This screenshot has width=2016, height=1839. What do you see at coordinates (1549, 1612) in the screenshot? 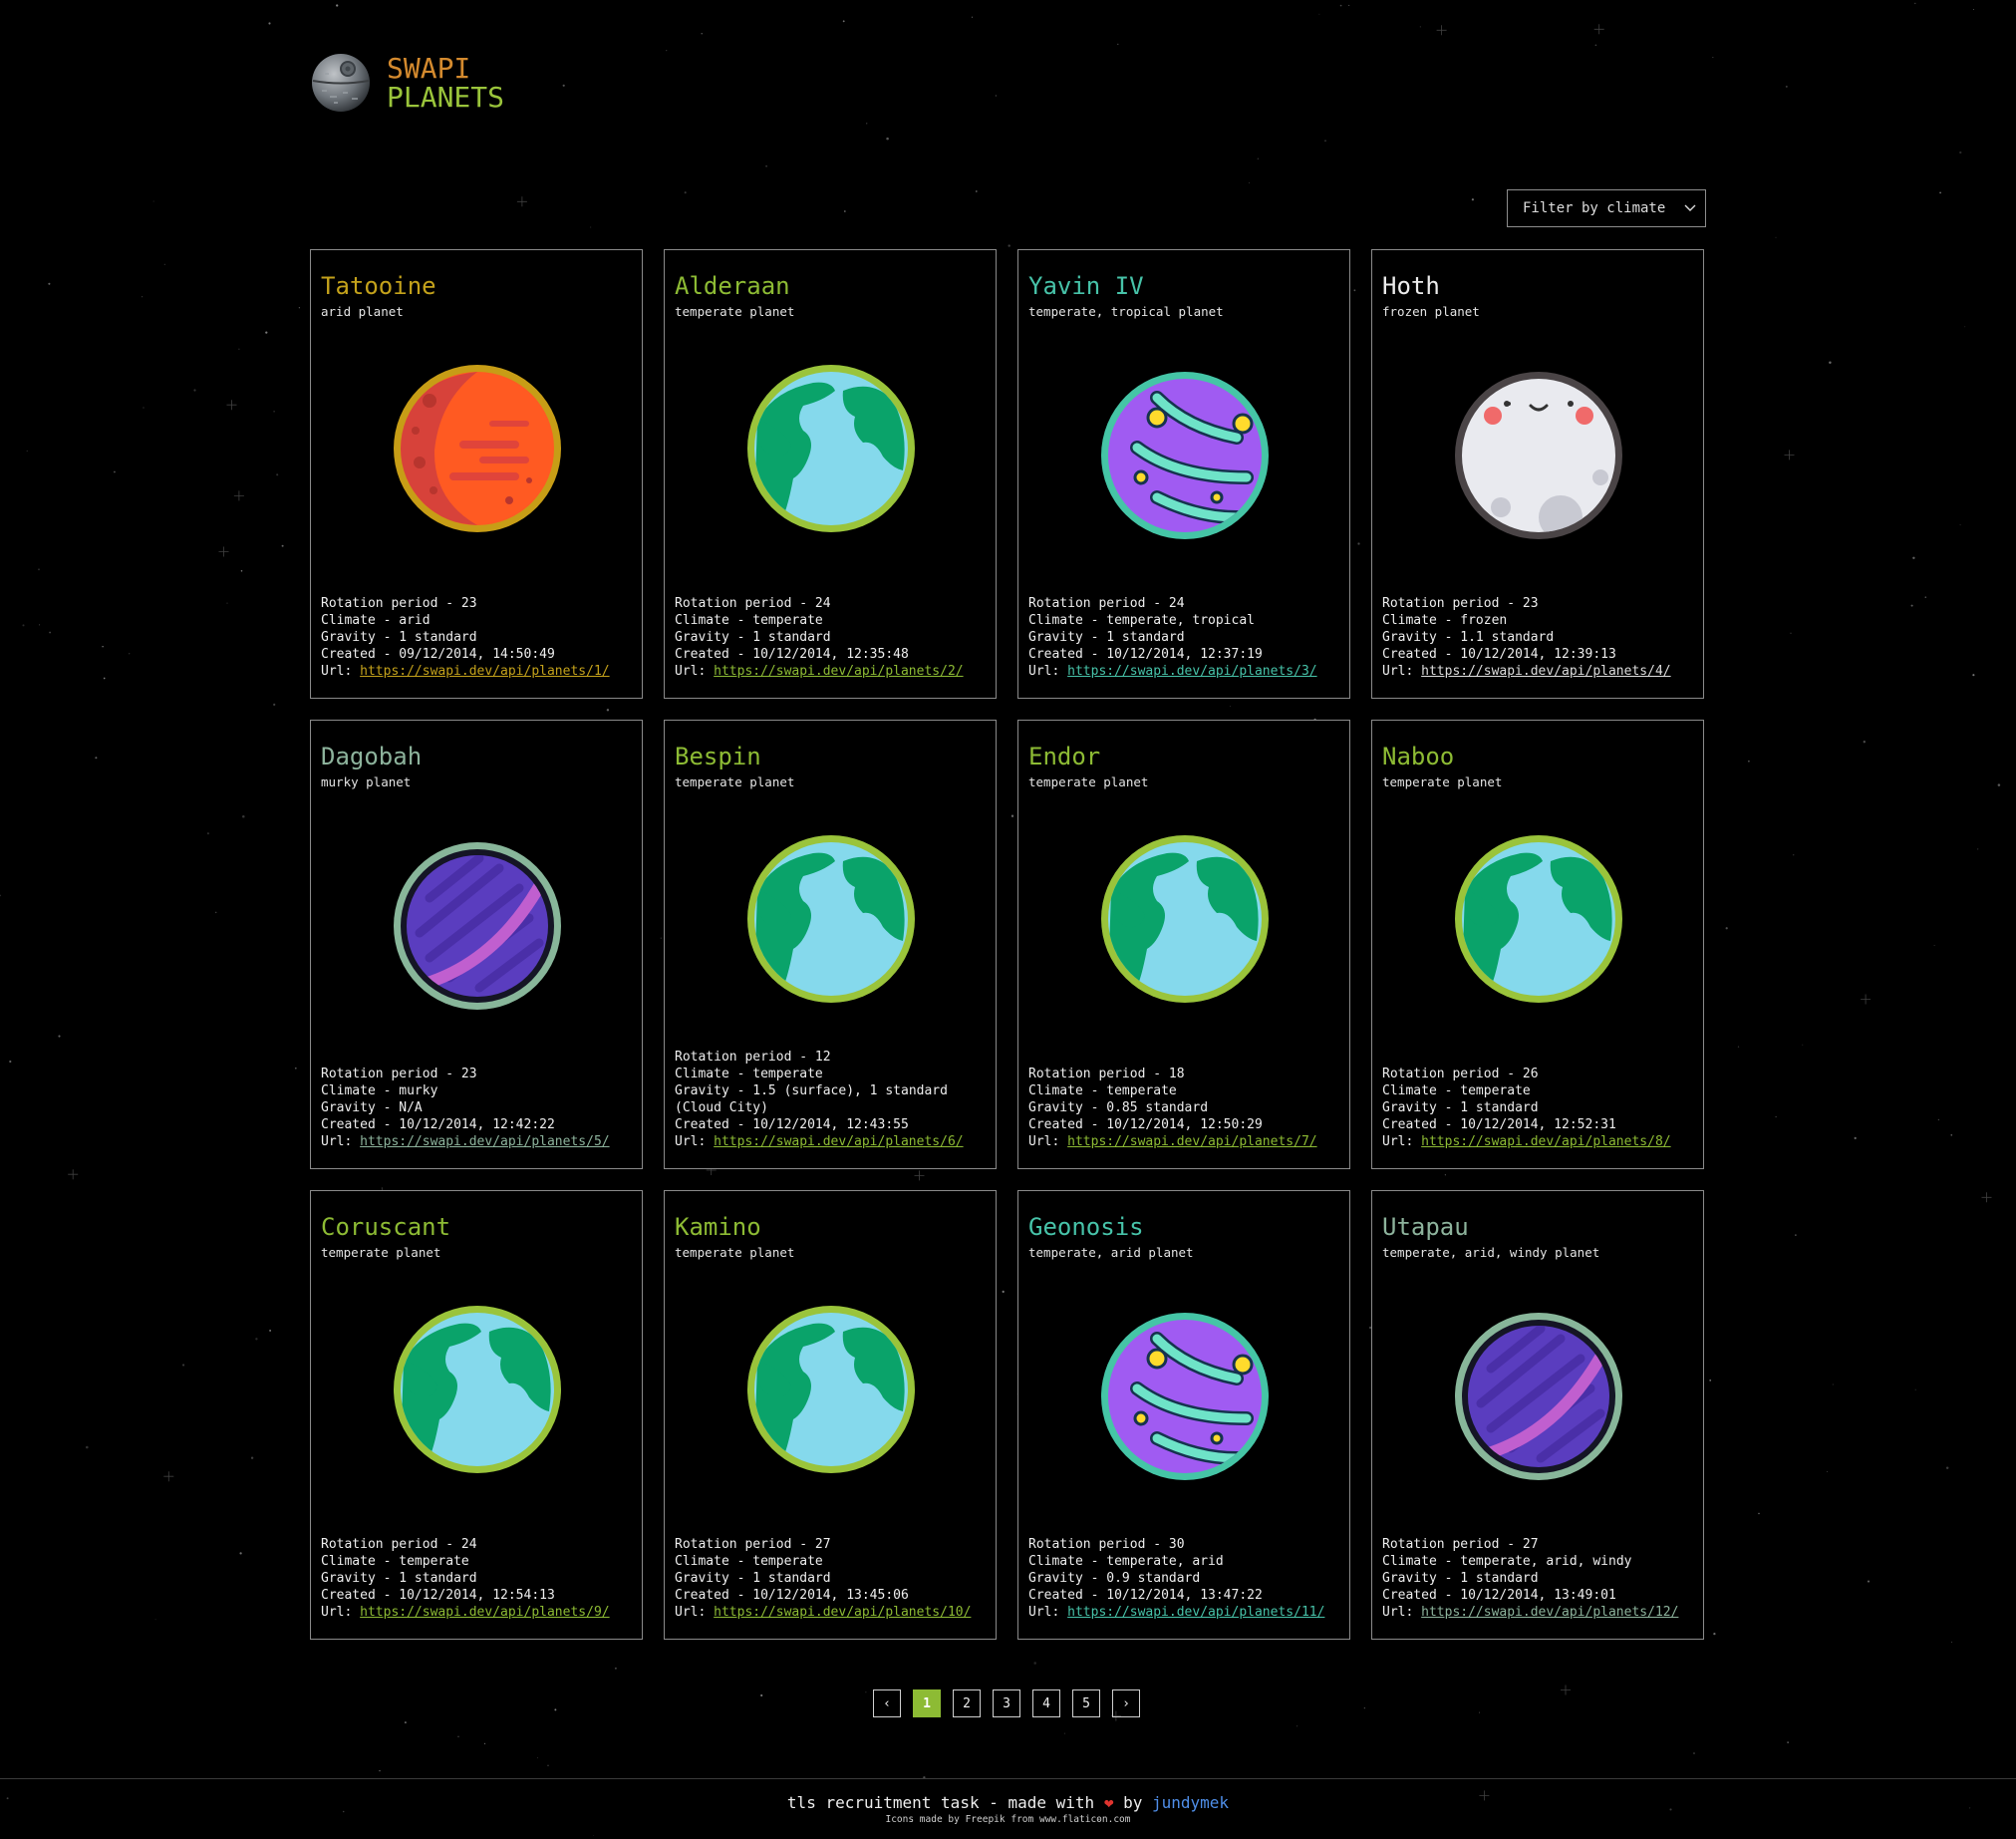
I see `planet-url-link: https://swapi.dev/api/planets/12/` at bounding box center [1549, 1612].